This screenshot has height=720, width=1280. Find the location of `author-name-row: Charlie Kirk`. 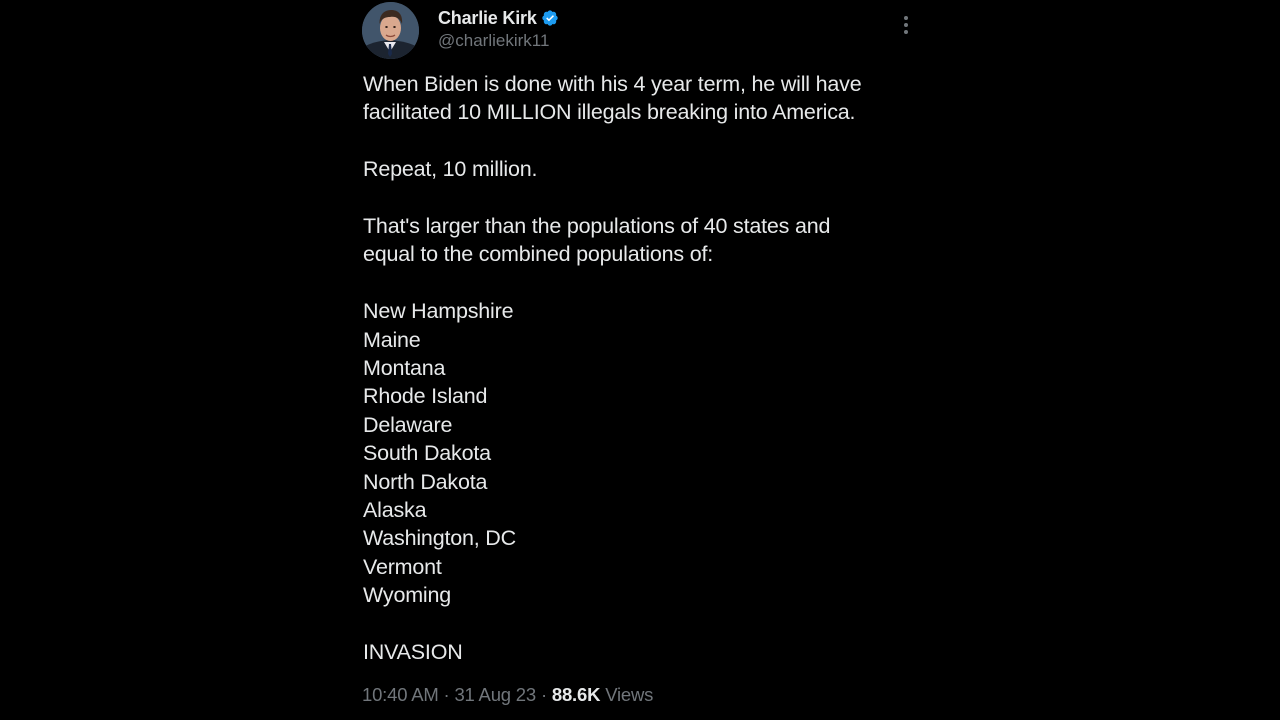

author-name-row: Charlie Kirk is located at coordinates (498, 18).